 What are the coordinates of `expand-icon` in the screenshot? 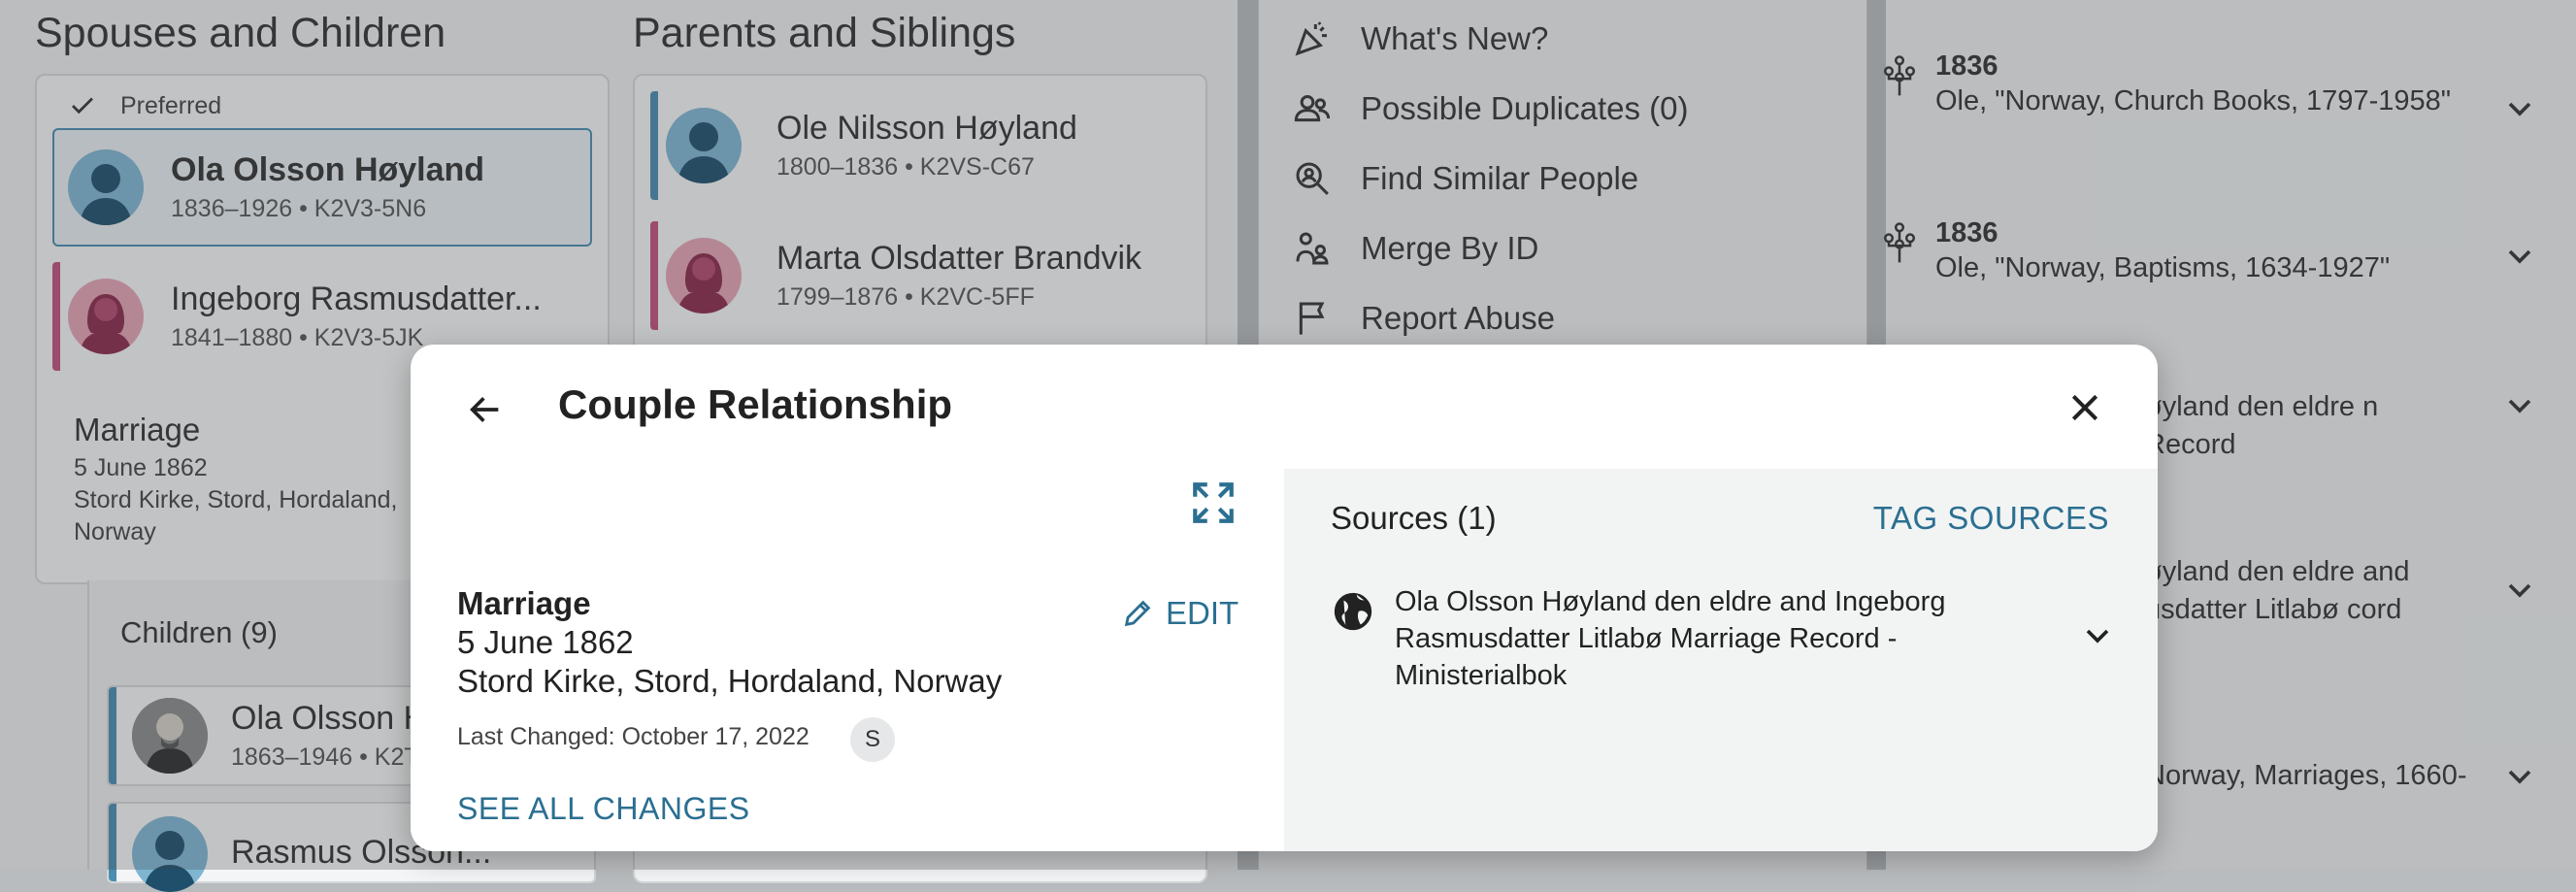 It's located at (1213, 503).